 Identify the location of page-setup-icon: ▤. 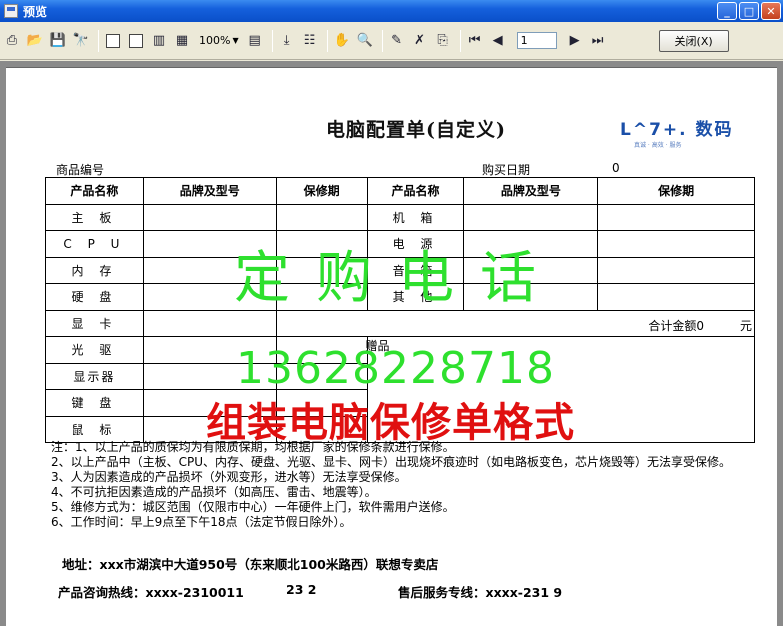
(255, 41).